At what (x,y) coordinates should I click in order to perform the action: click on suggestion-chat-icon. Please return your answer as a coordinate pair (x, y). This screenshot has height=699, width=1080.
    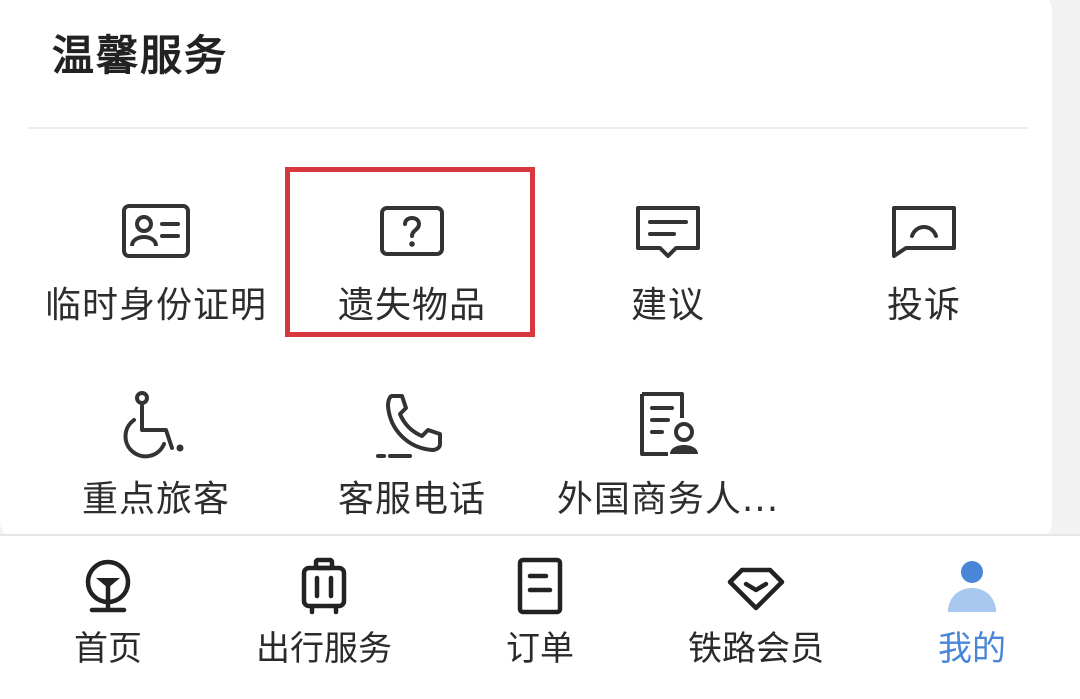
    Looking at the image, I should click on (668, 232).